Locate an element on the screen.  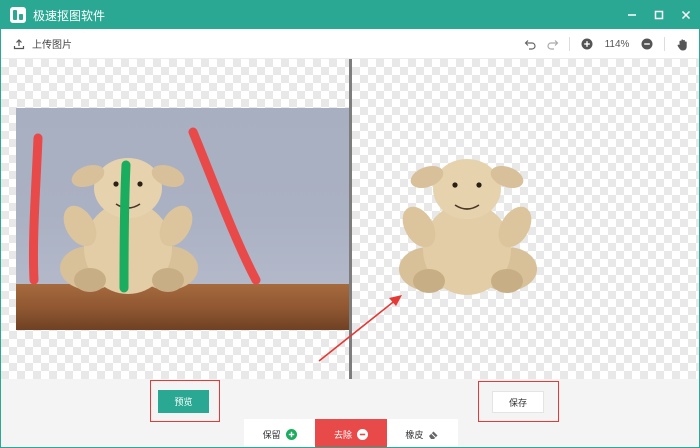
zoom-level: 114% is located at coordinates (617, 44).